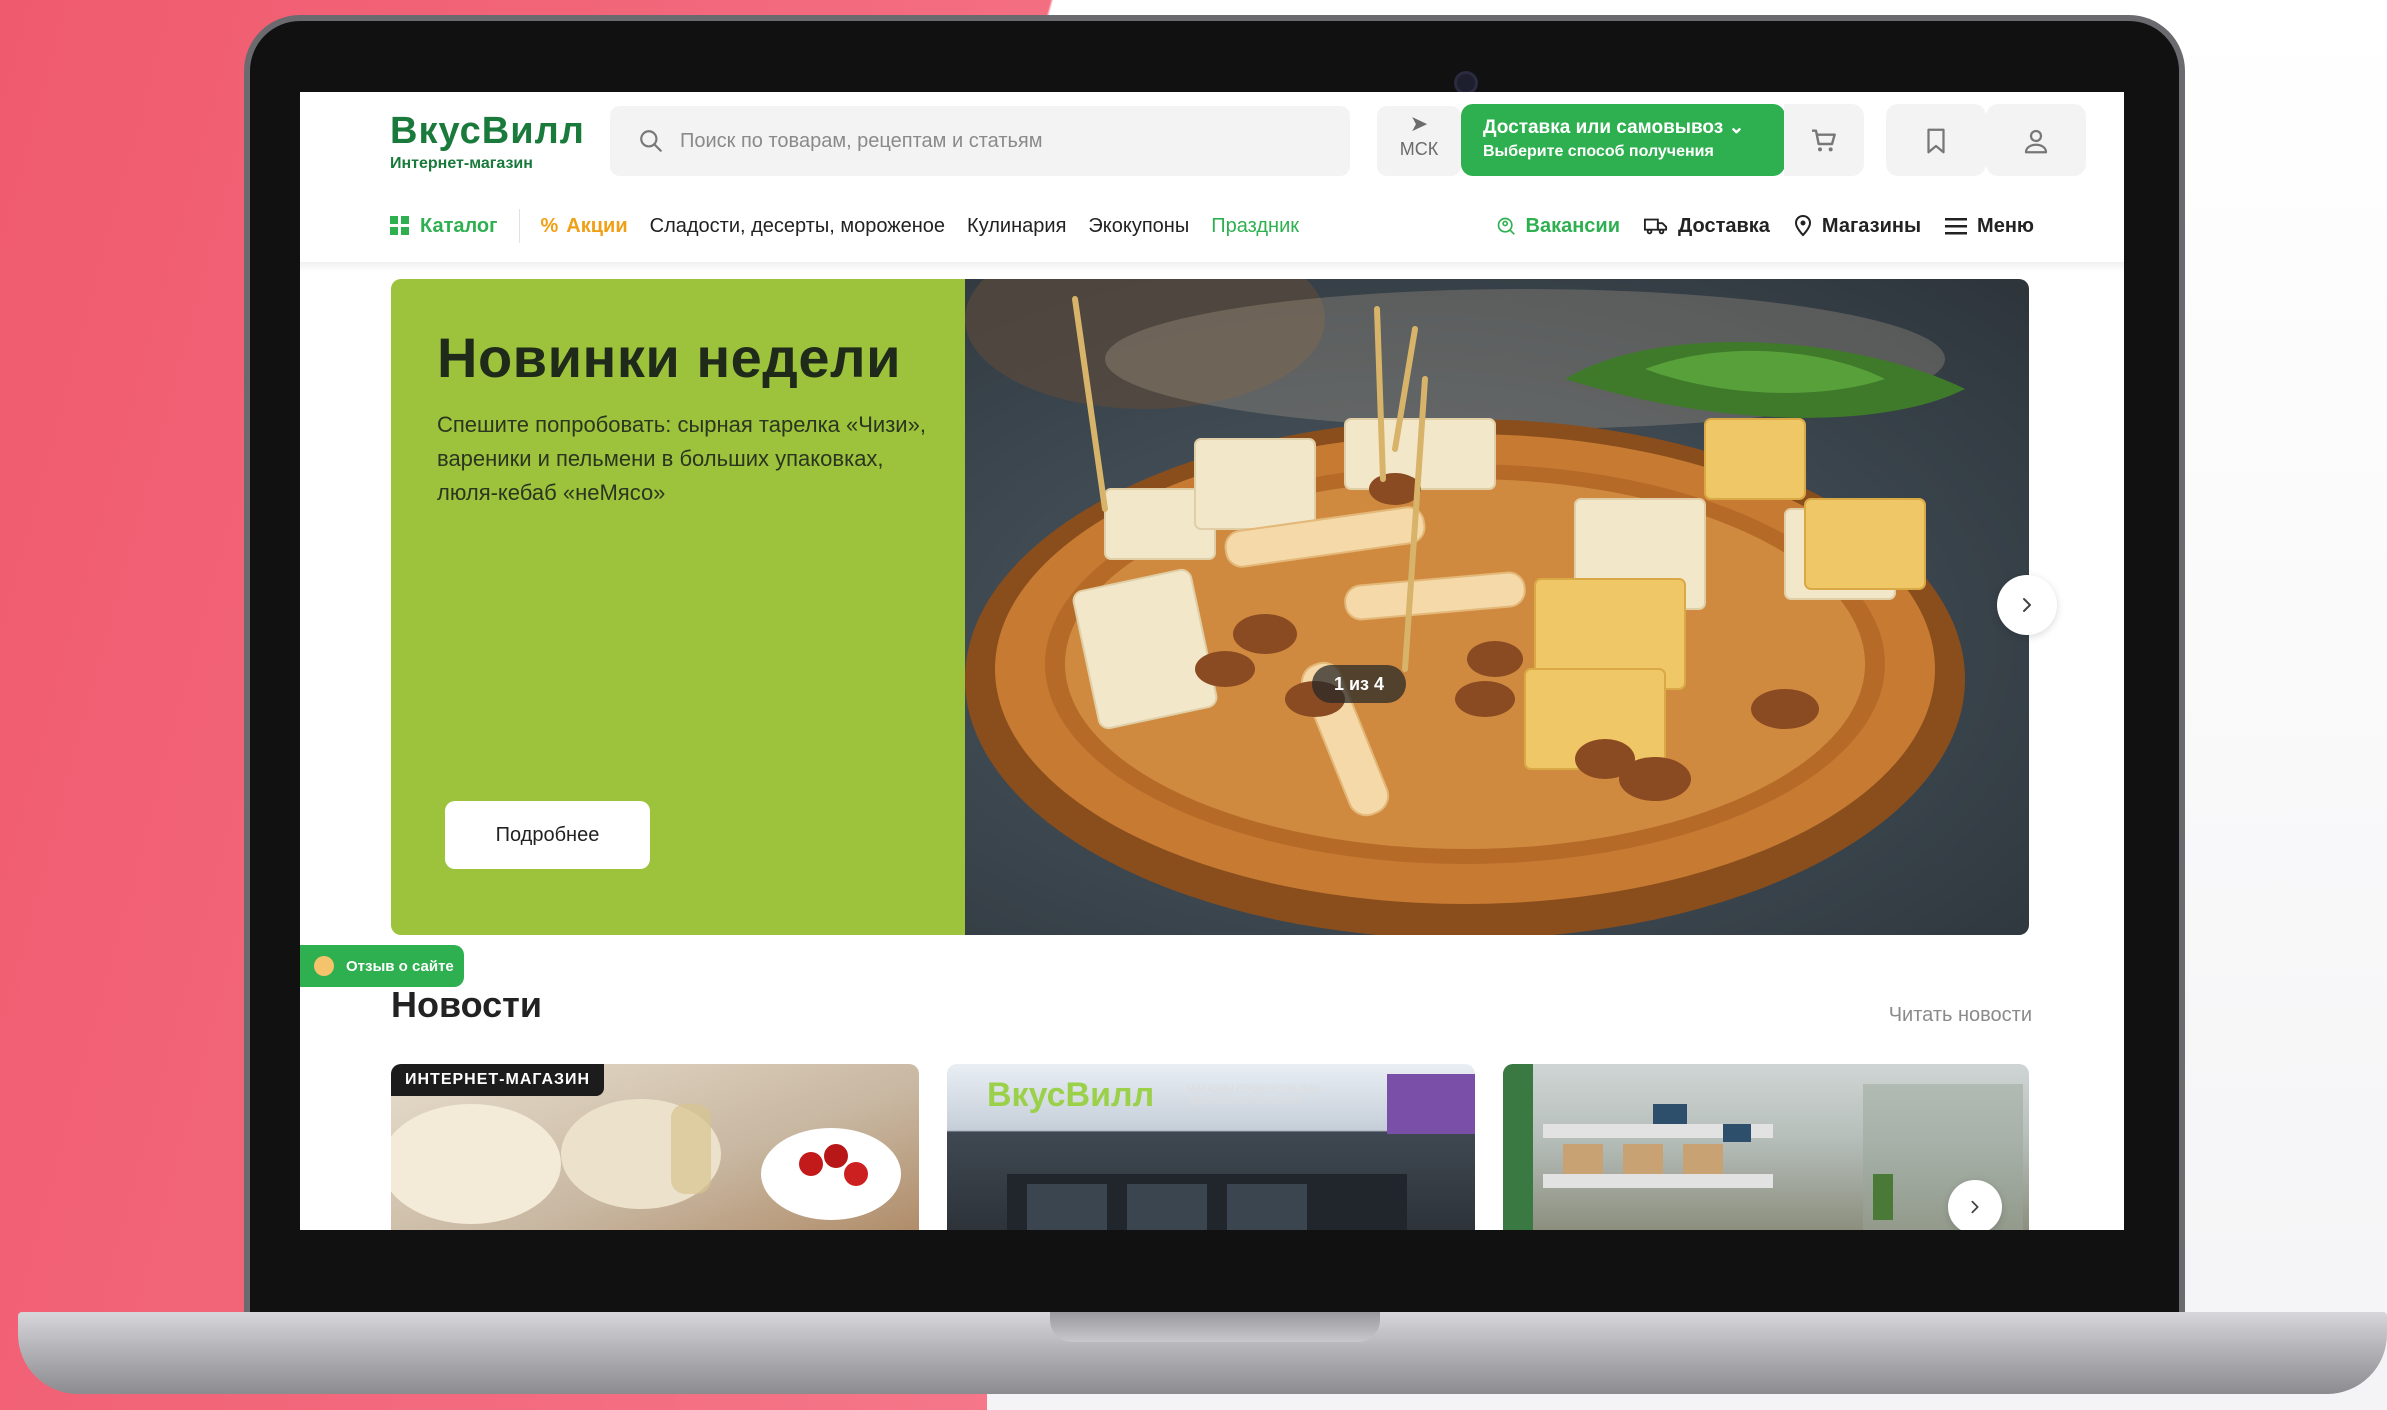  I want to click on bookmark-icon, so click(1936, 141).